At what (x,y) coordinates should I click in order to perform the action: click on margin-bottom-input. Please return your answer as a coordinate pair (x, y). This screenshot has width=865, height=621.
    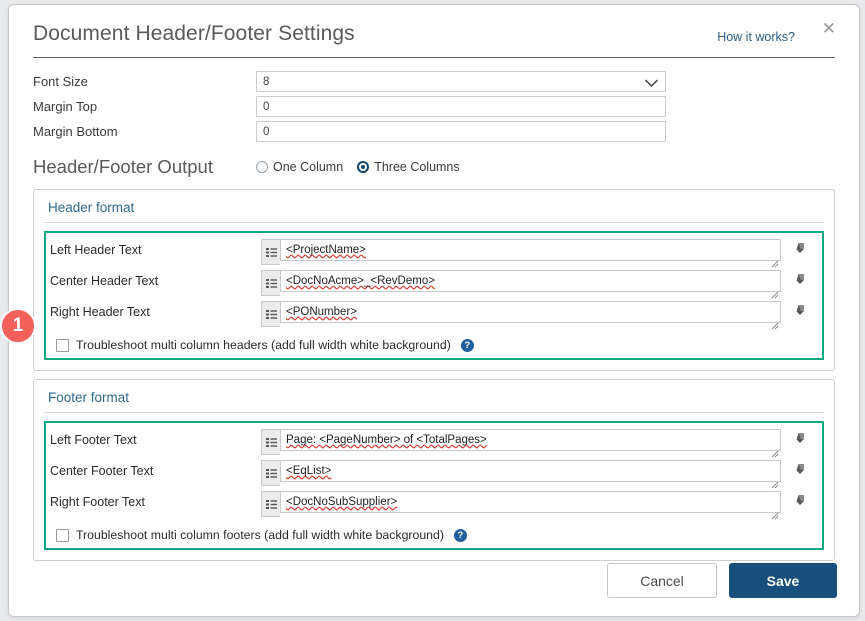
    Looking at the image, I should click on (461, 131).